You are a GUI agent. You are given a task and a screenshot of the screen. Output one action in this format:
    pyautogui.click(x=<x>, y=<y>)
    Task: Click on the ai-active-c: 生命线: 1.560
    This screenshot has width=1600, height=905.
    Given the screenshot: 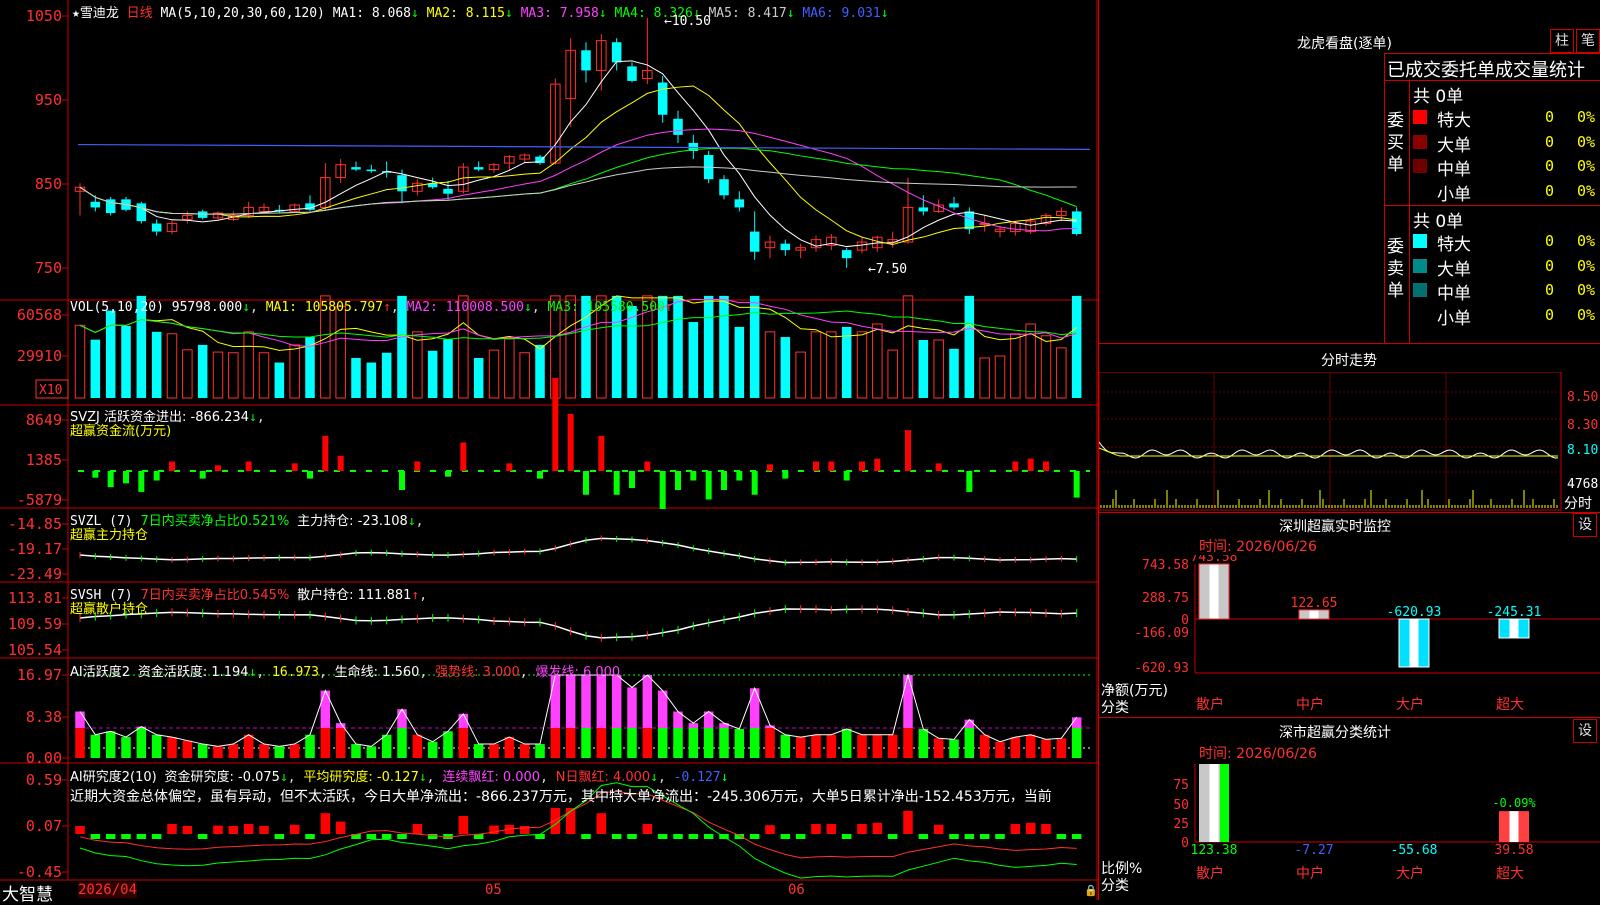 What is the action you would take?
    pyautogui.click(x=377, y=672)
    